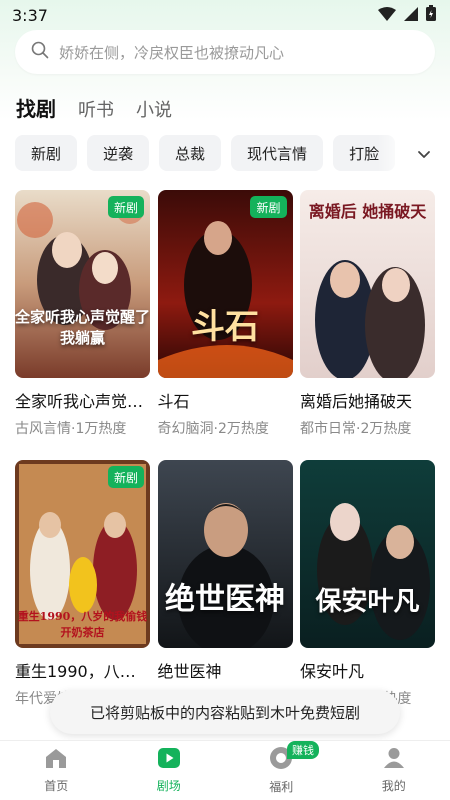  What do you see at coordinates (367, 284) in the screenshot?
I see `drama-poster: 离婚后 她捅破天` at bounding box center [367, 284].